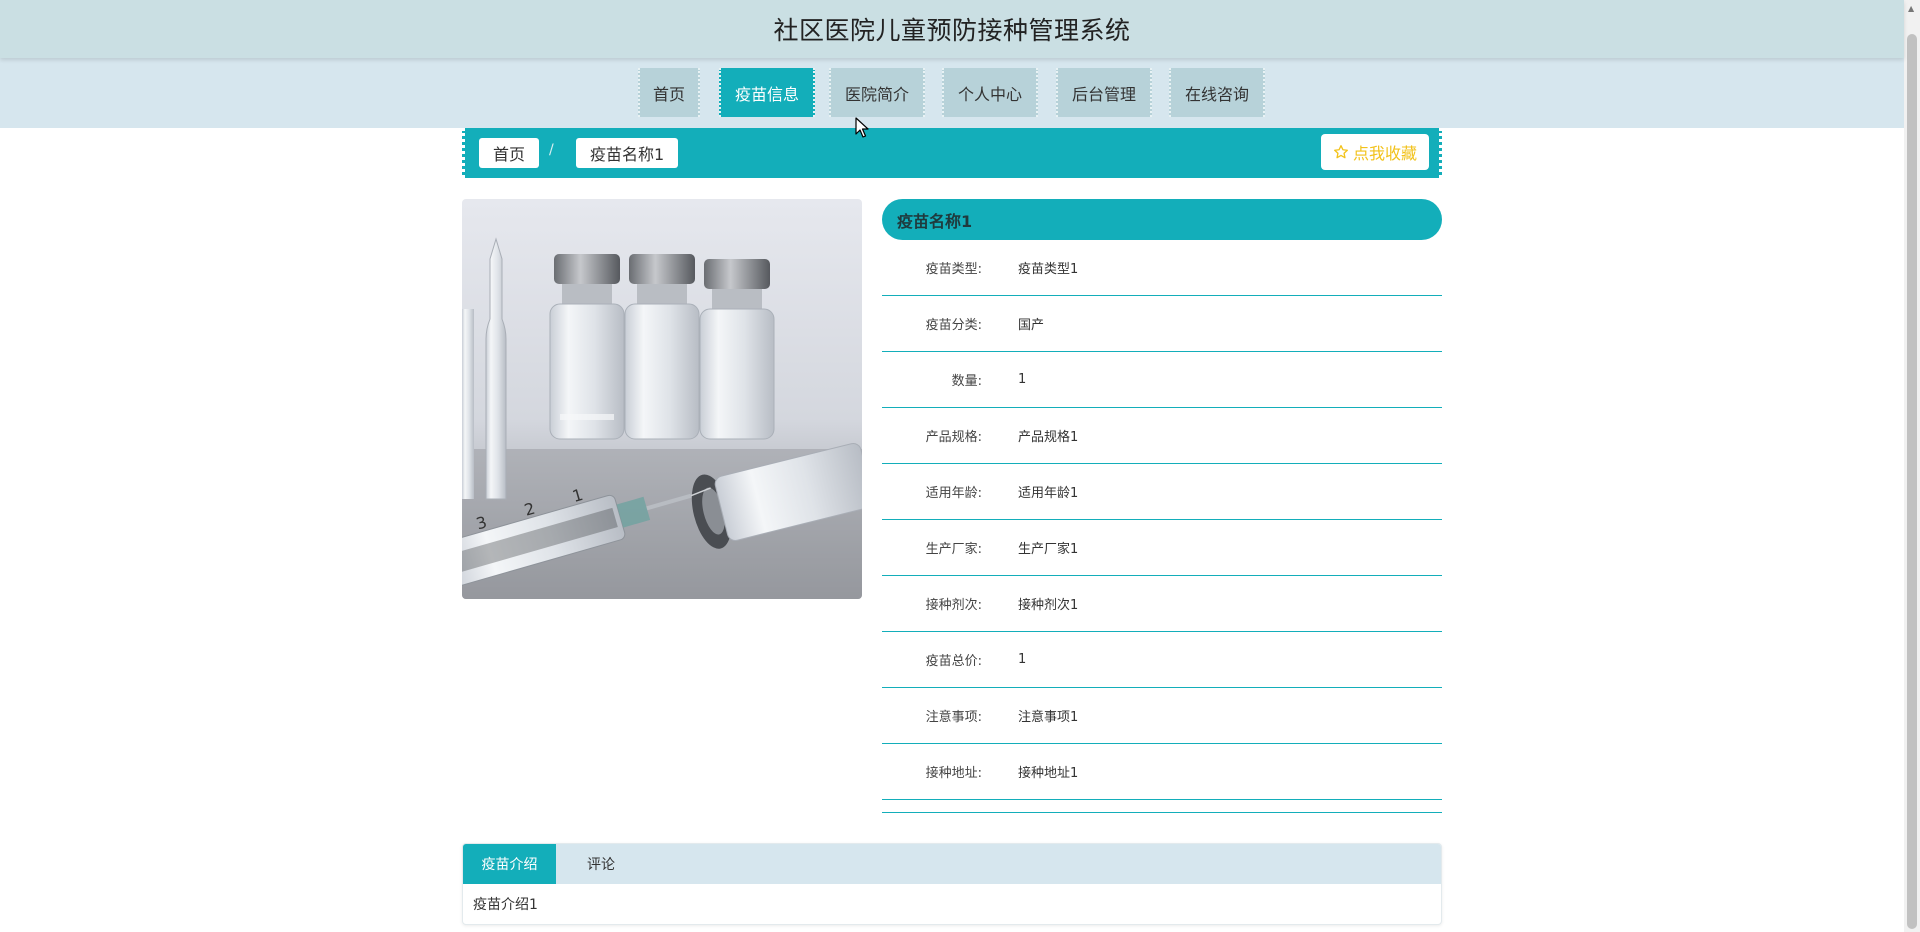  I want to click on page-scrollbar: ▲, so click(1912, 466).